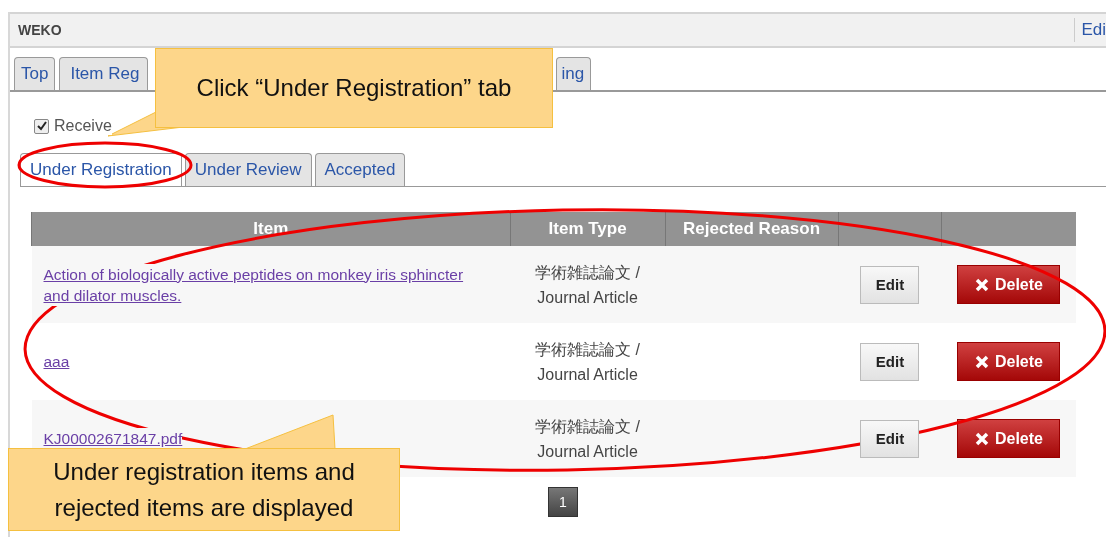 The image size is (1106, 537). I want to click on header-link: Edi, so click(1090, 30).